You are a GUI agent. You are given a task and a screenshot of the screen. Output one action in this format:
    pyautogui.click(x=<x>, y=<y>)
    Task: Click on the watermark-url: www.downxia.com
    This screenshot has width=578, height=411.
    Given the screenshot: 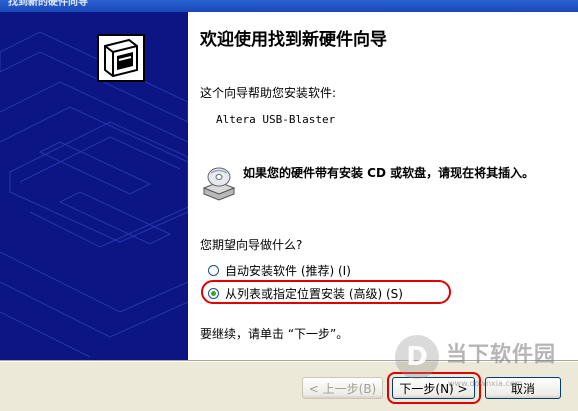 What is the action you would take?
    pyautogui.click(x=485, y=383)
    